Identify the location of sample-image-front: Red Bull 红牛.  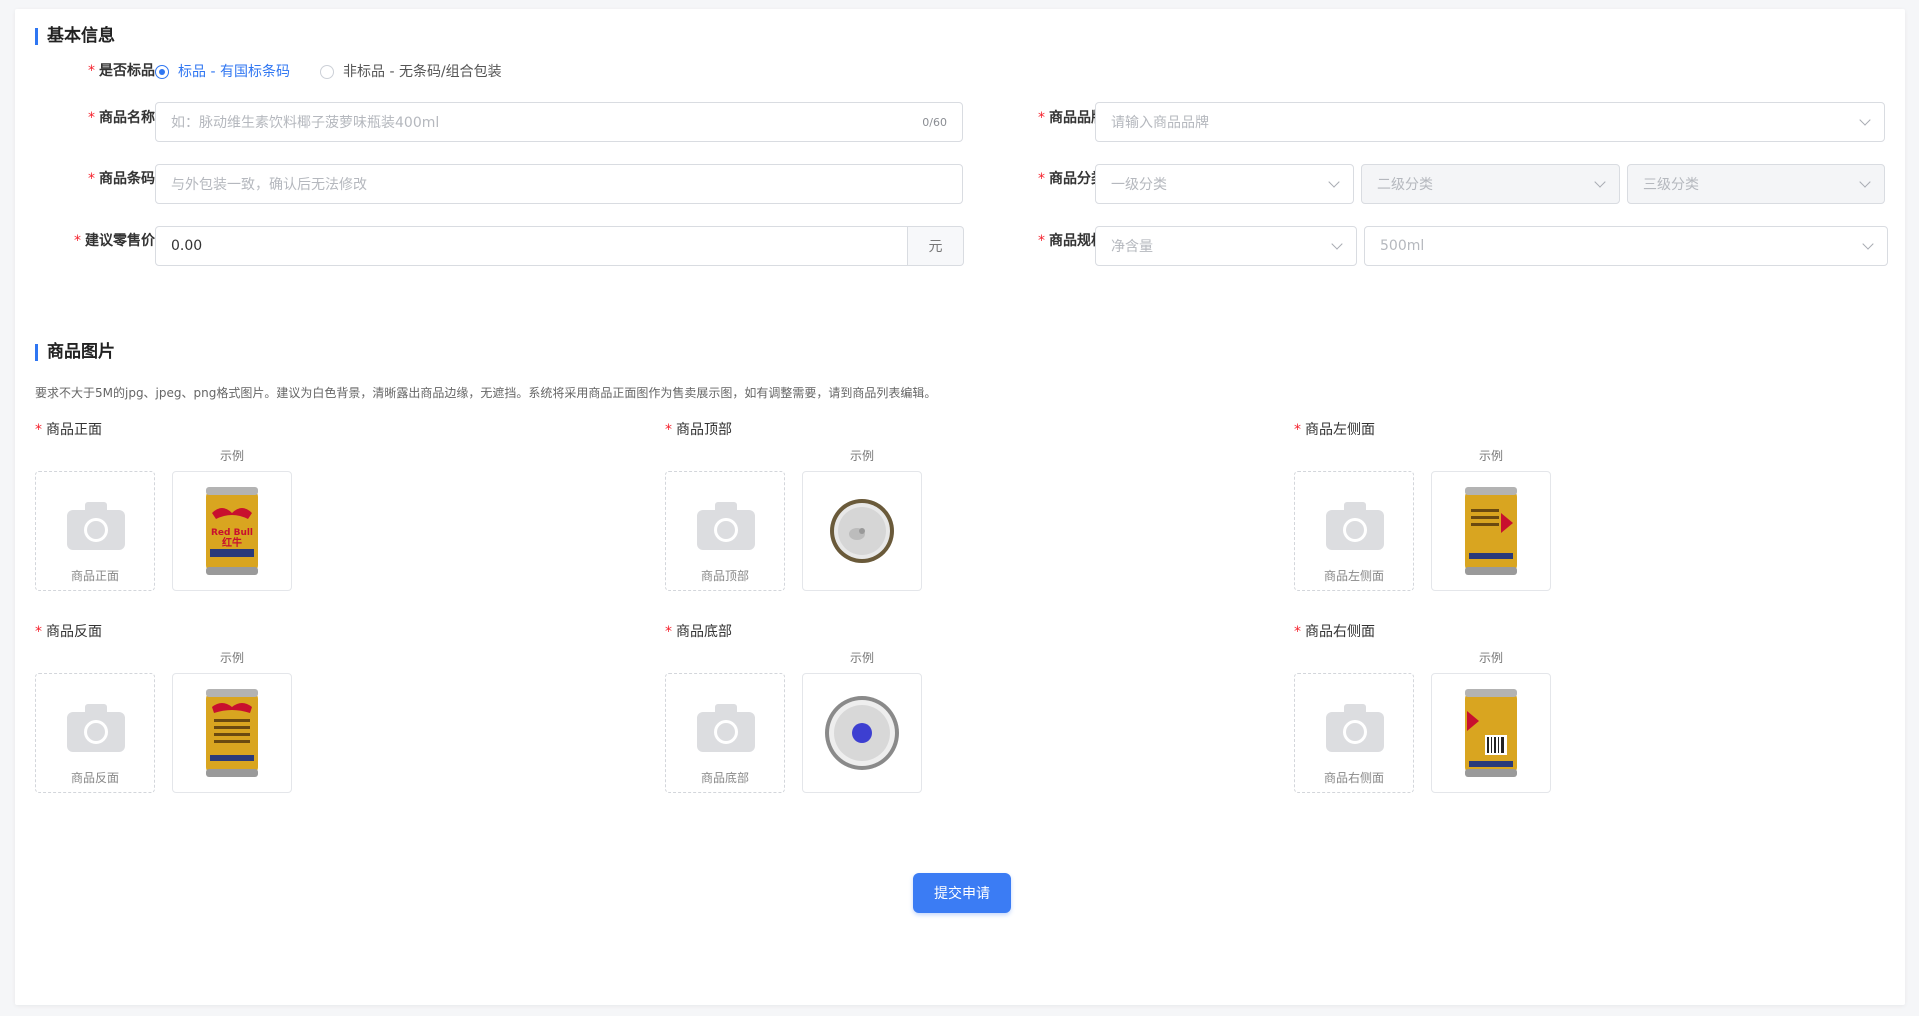
(232, 531).